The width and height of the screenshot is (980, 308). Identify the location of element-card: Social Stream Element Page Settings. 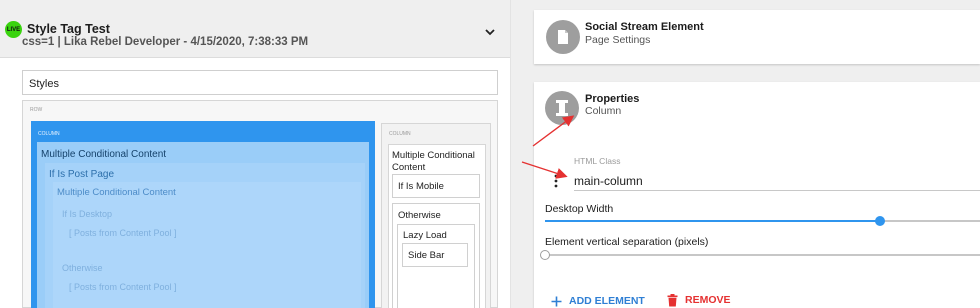
(757, 37).